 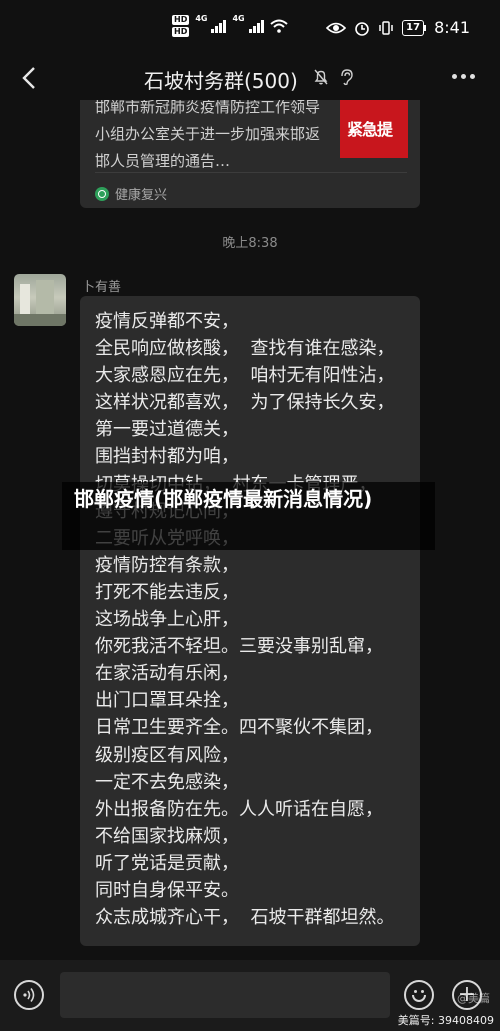 I want to click on battery-icon: 17, so click(x=413, y=27).